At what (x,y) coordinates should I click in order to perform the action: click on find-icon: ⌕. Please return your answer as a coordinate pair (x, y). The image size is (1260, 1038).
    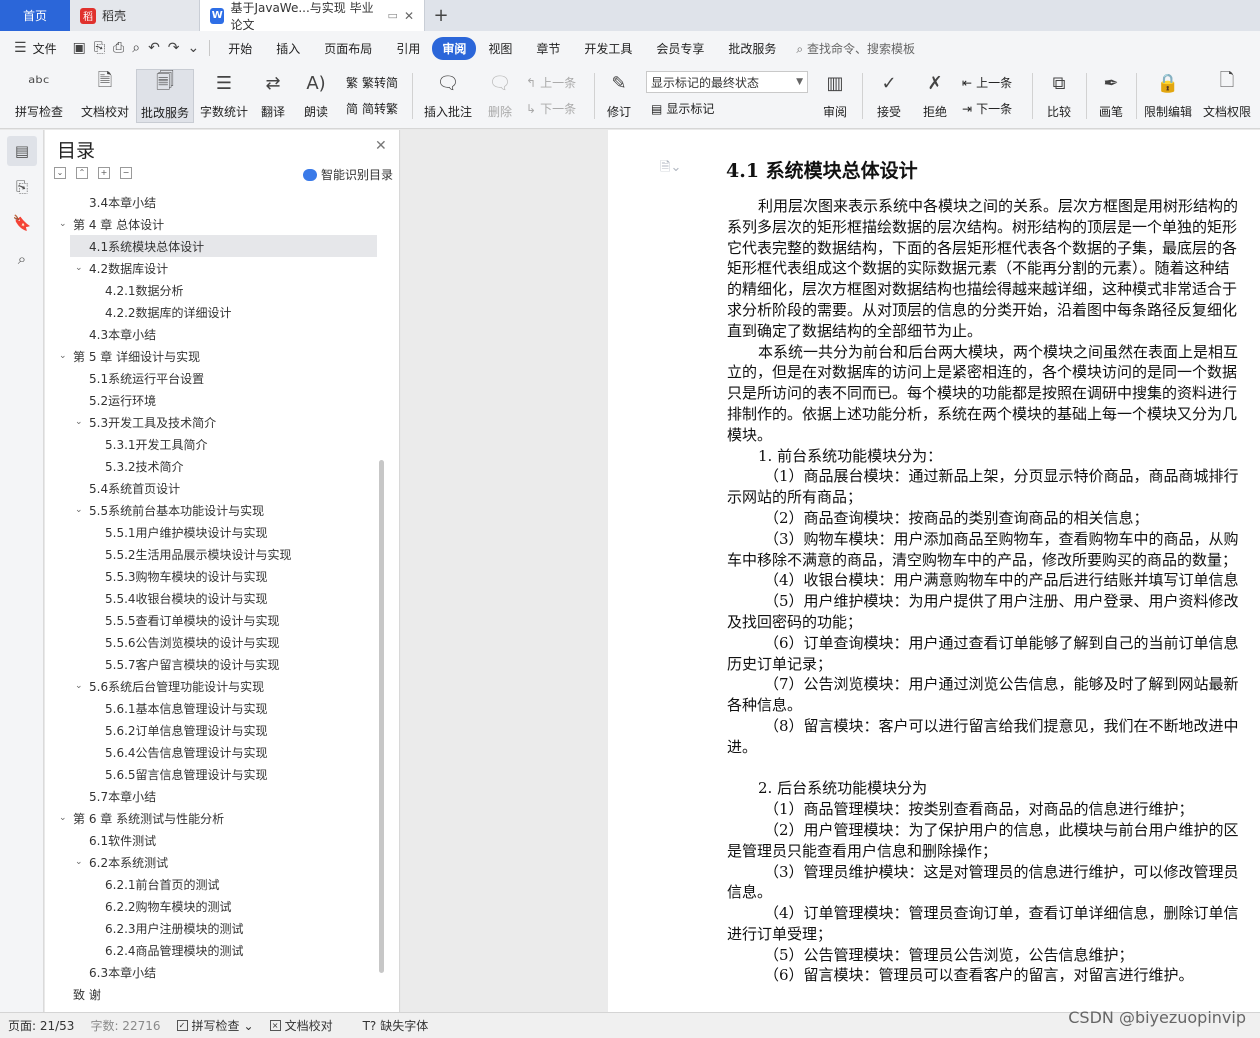
    Looking at the image, I should click on (22, 259).